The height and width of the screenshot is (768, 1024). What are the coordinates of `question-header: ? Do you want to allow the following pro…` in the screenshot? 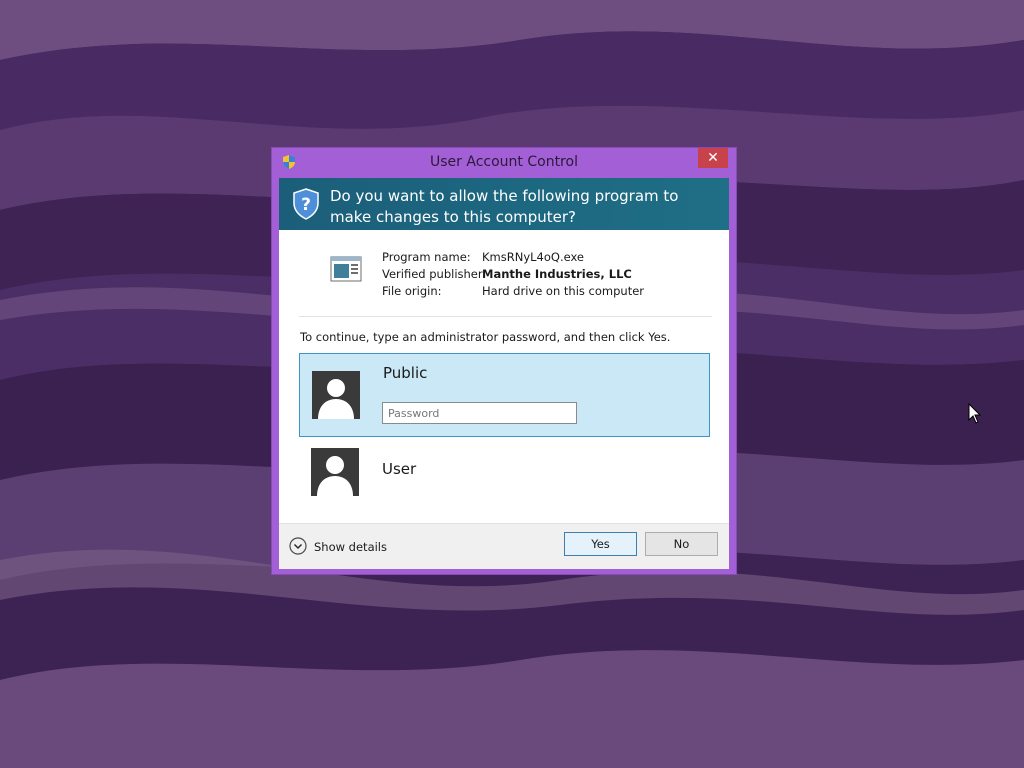 It's located at (504, 204).